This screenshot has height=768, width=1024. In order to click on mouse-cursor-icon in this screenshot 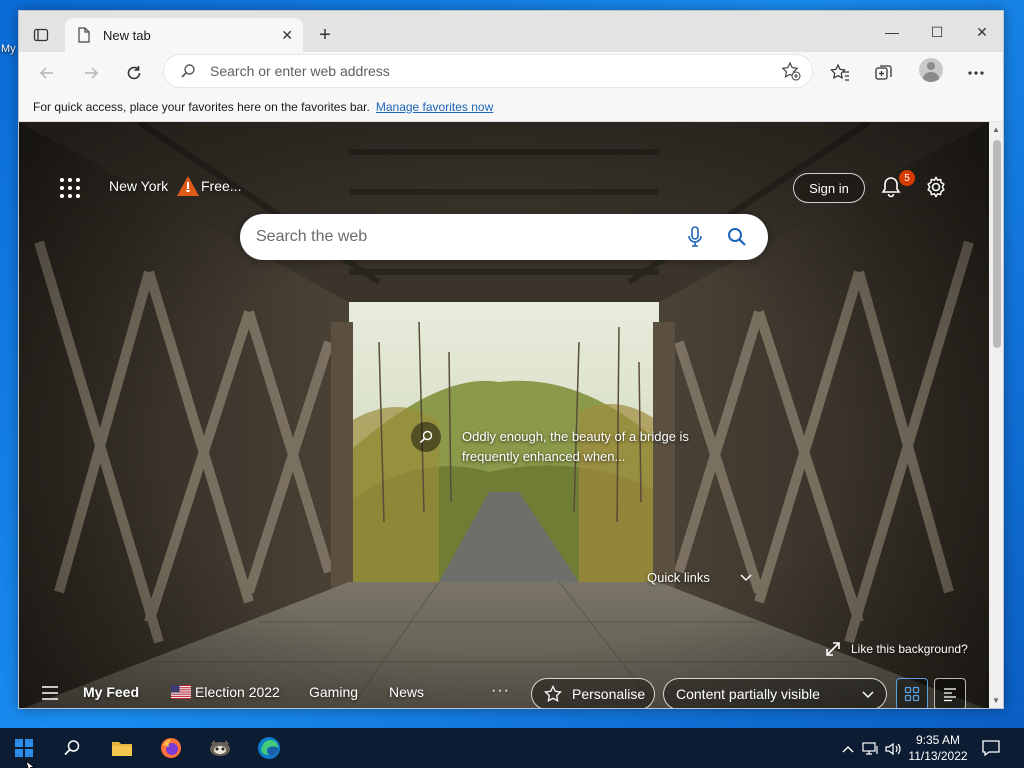, I will do `click(30, 763)`.